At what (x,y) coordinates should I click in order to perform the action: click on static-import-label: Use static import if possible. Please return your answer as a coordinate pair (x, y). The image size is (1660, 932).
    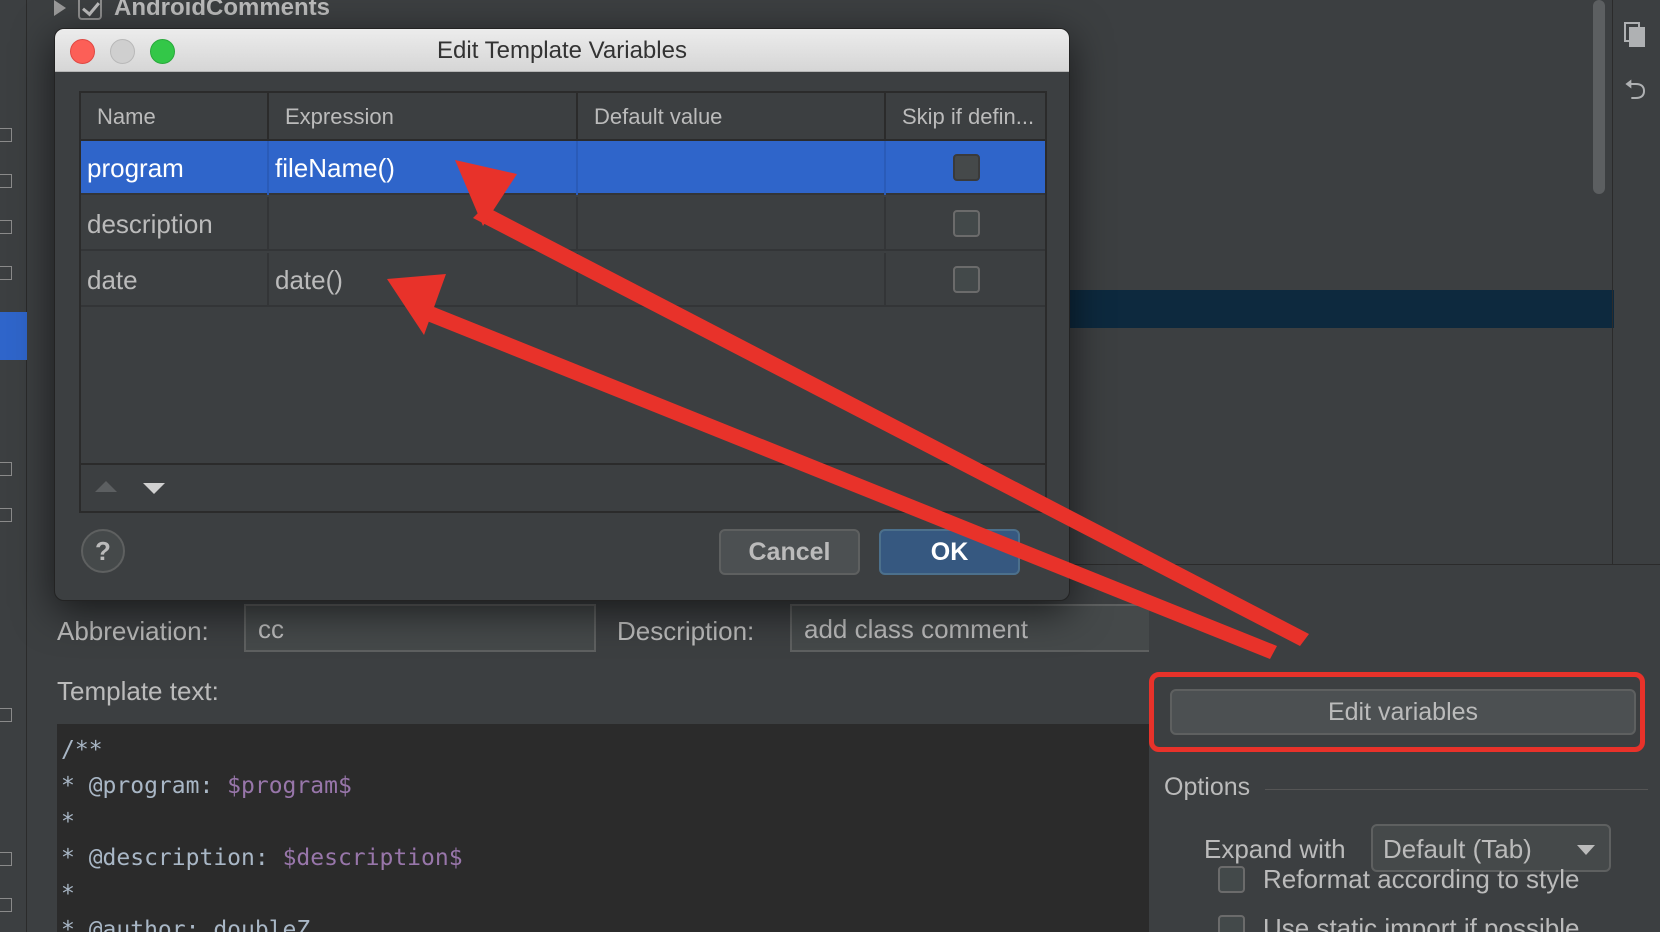
    Looking at the image, I should click on (1421, 922).